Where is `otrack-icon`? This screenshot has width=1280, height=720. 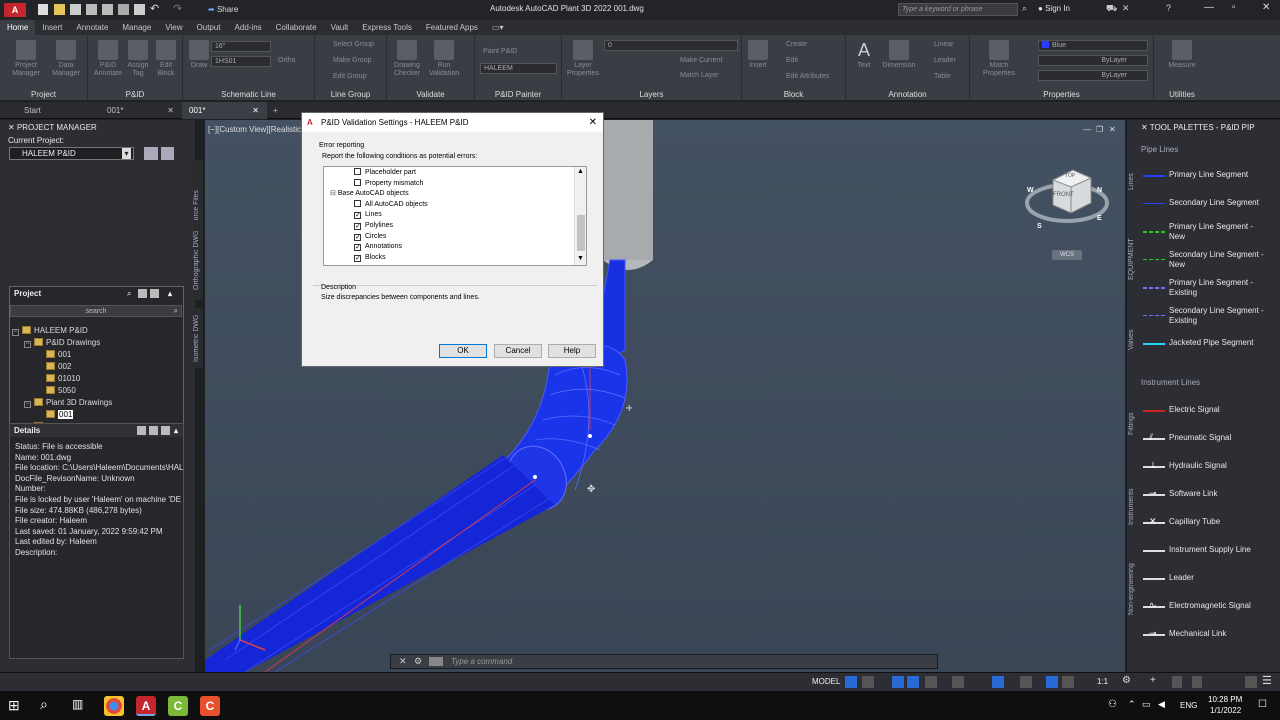
otrack-icon is located at coordinates (958, 682).